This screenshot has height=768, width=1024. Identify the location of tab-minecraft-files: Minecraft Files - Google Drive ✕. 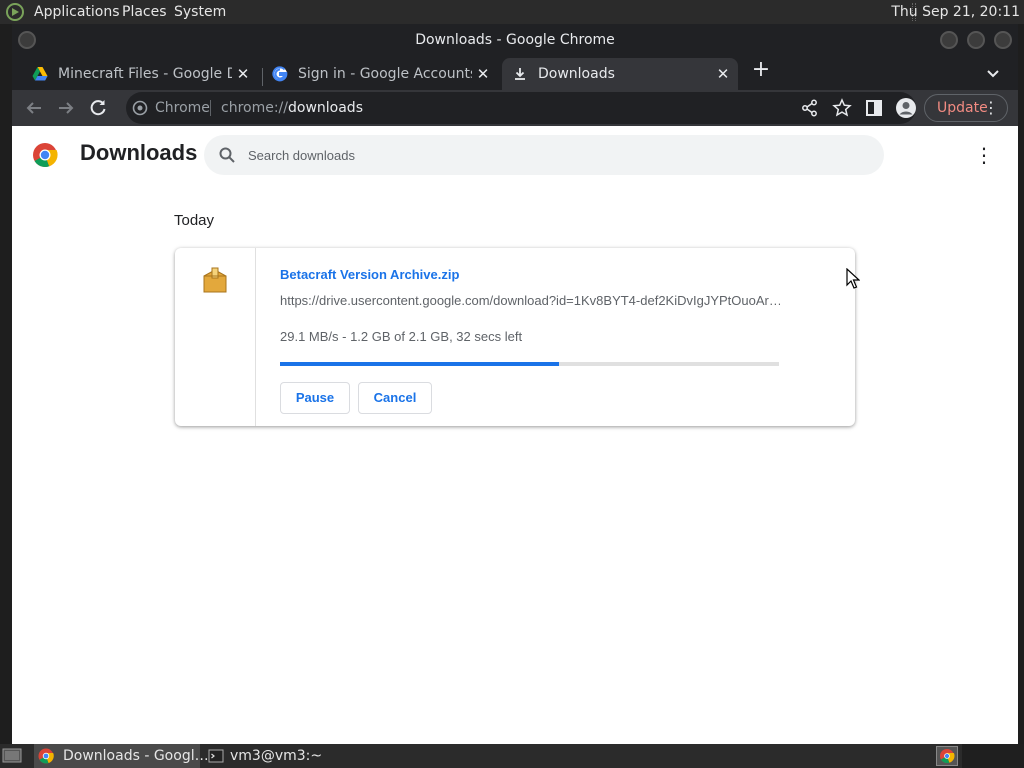
(140, 74).